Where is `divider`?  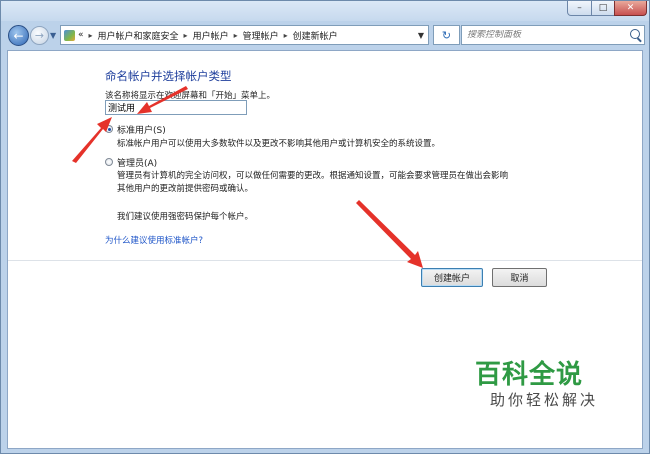 divider is located at coordinates (325, 260).